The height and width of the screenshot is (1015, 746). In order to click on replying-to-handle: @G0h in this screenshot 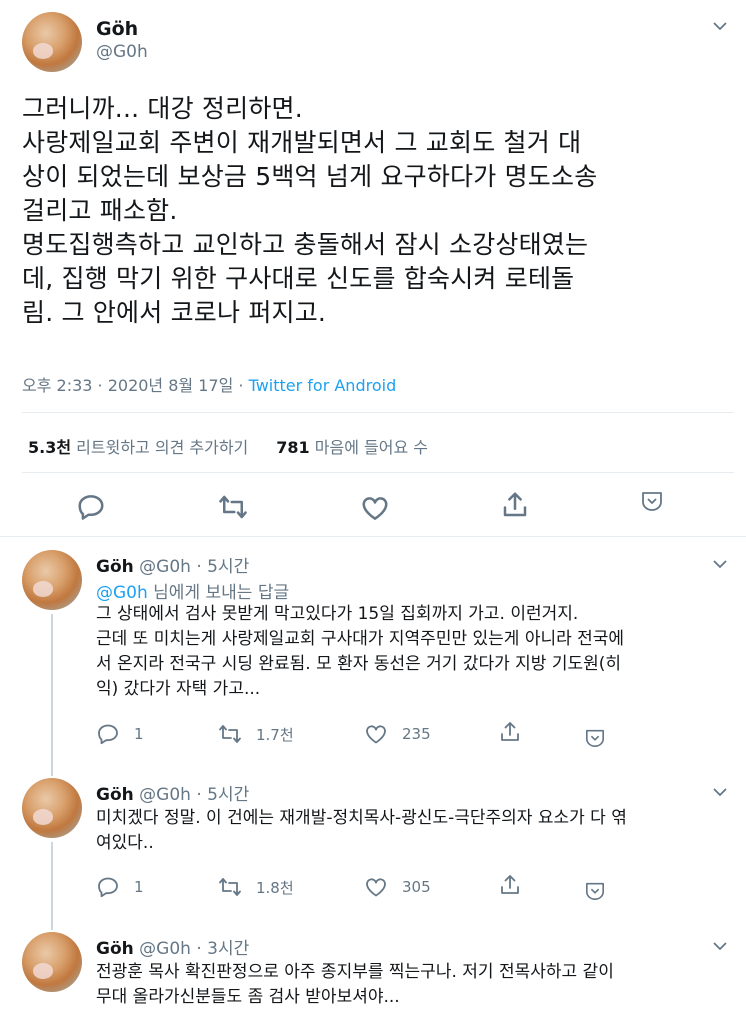, I will do `click(122, 593)`.